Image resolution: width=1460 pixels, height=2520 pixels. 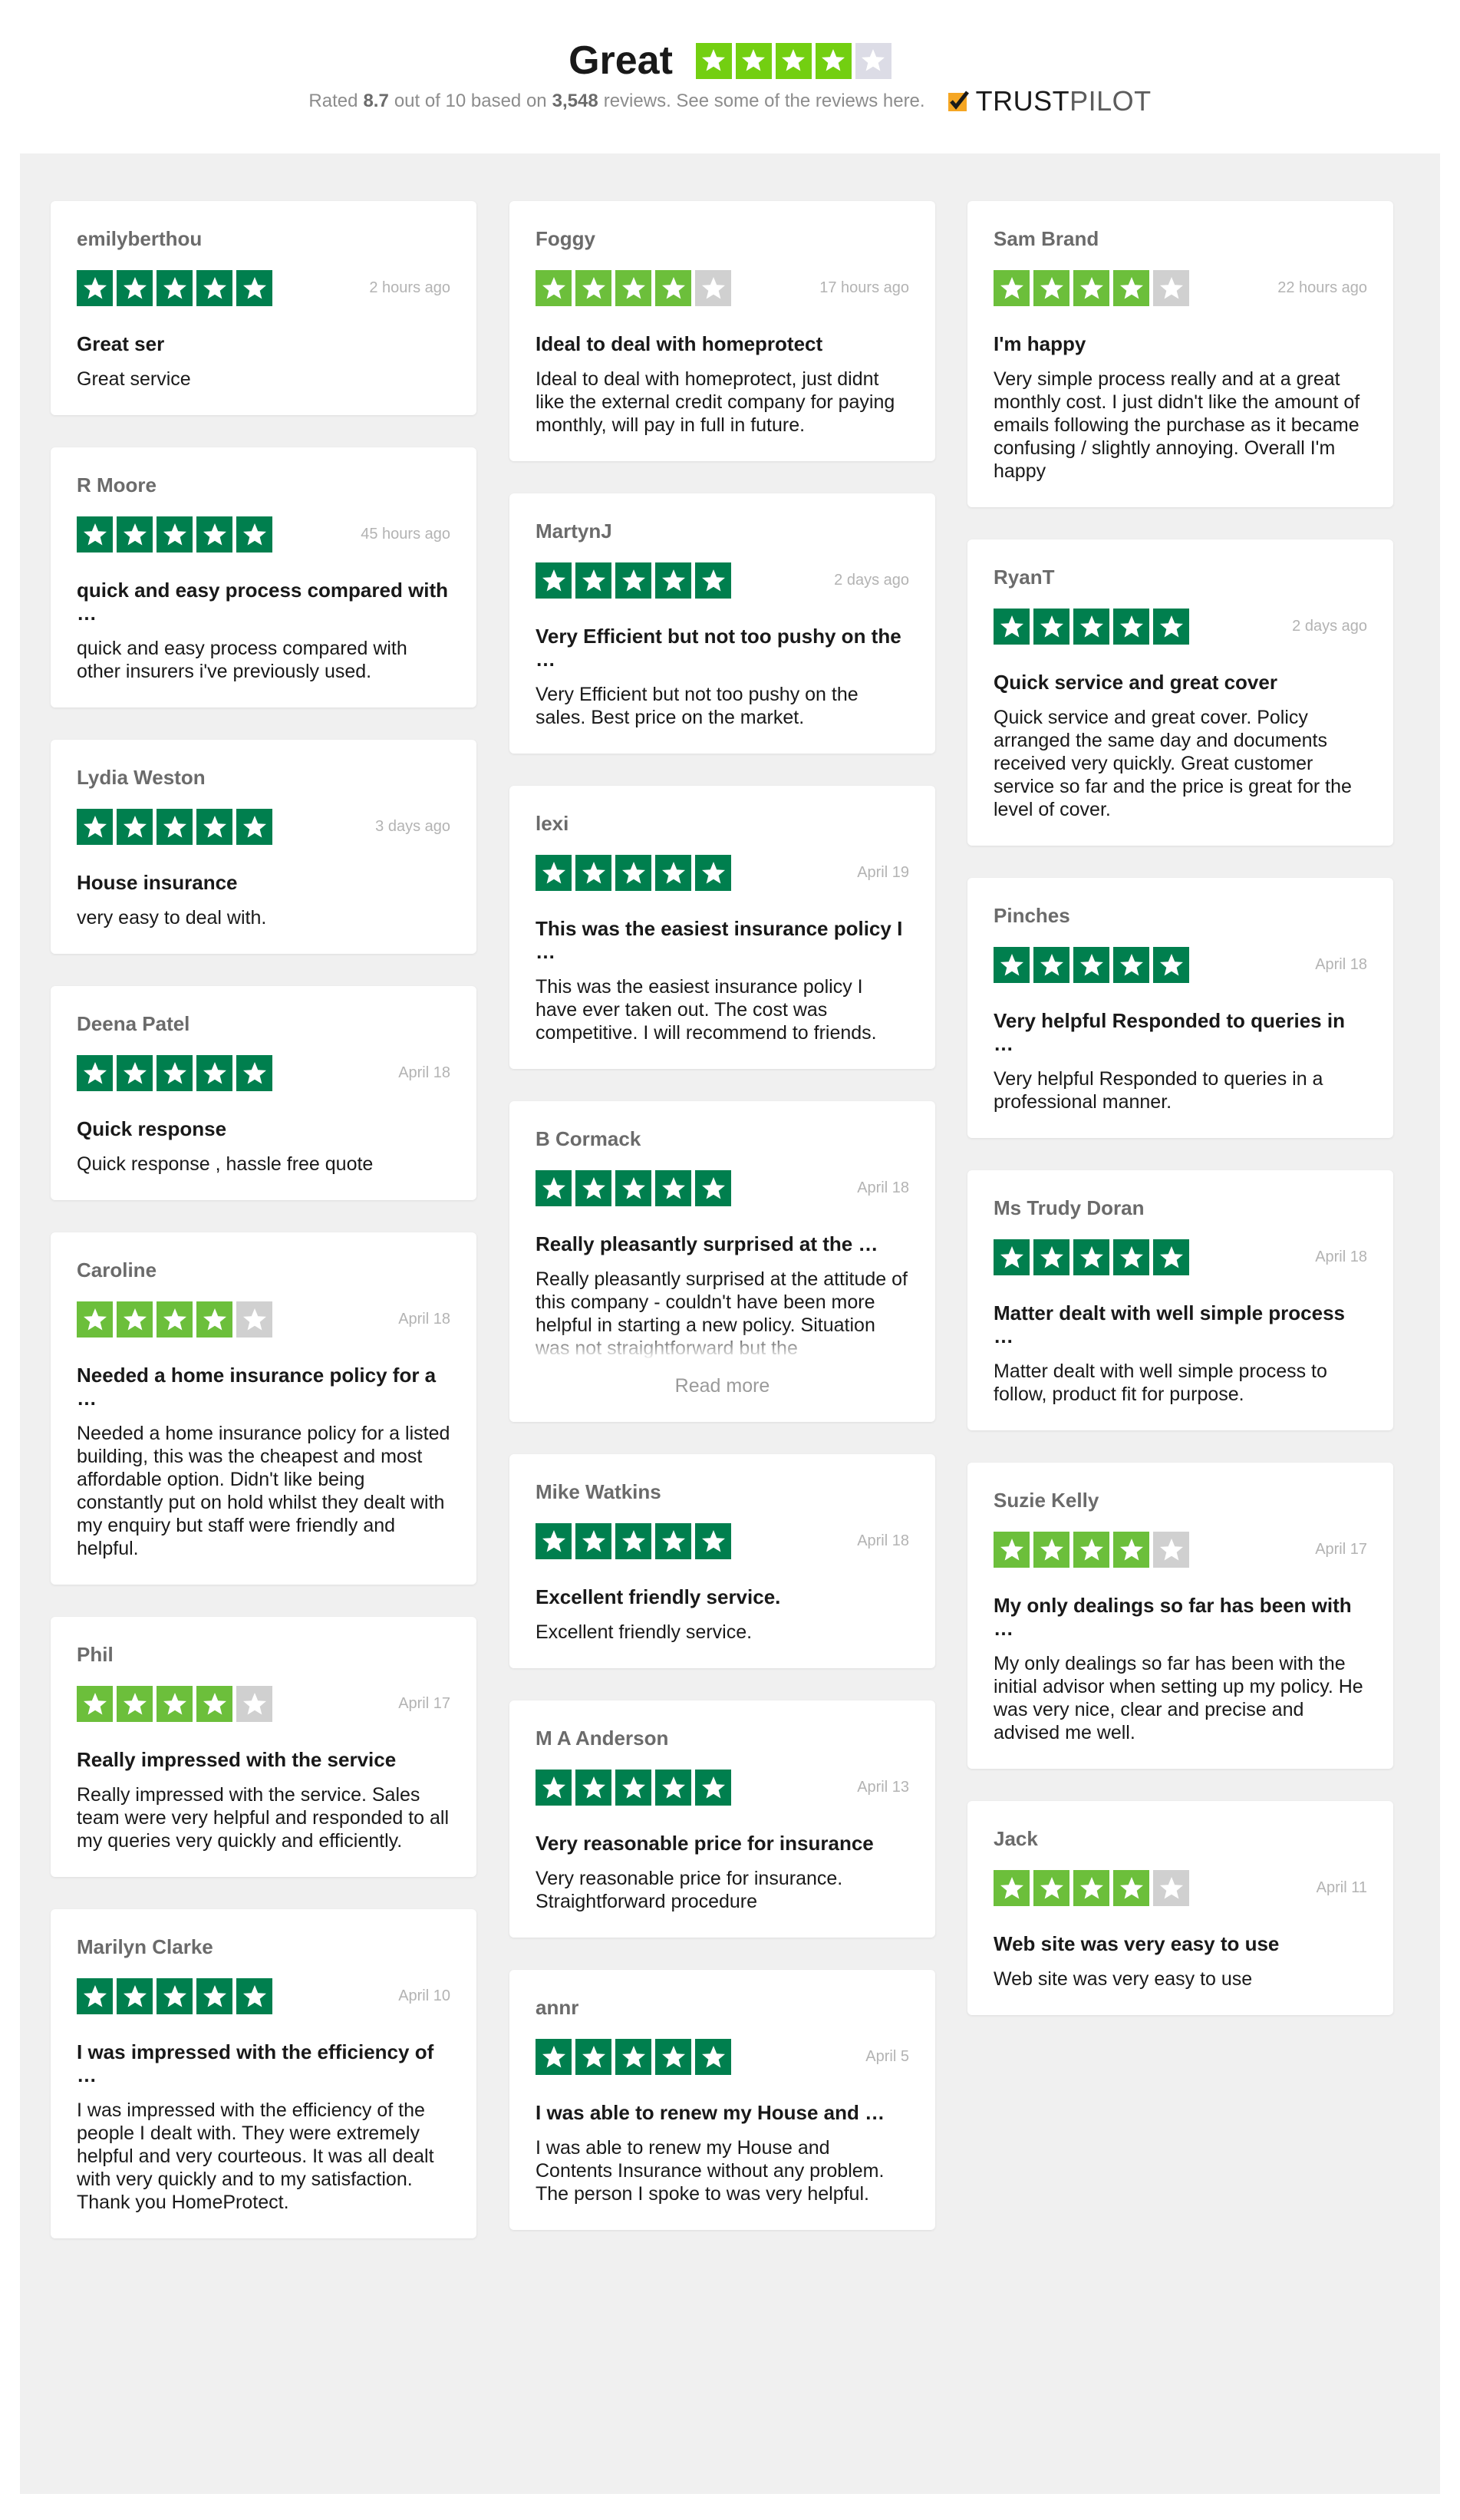 I want to click on rating-word: Great, so click(x=621, y=60).